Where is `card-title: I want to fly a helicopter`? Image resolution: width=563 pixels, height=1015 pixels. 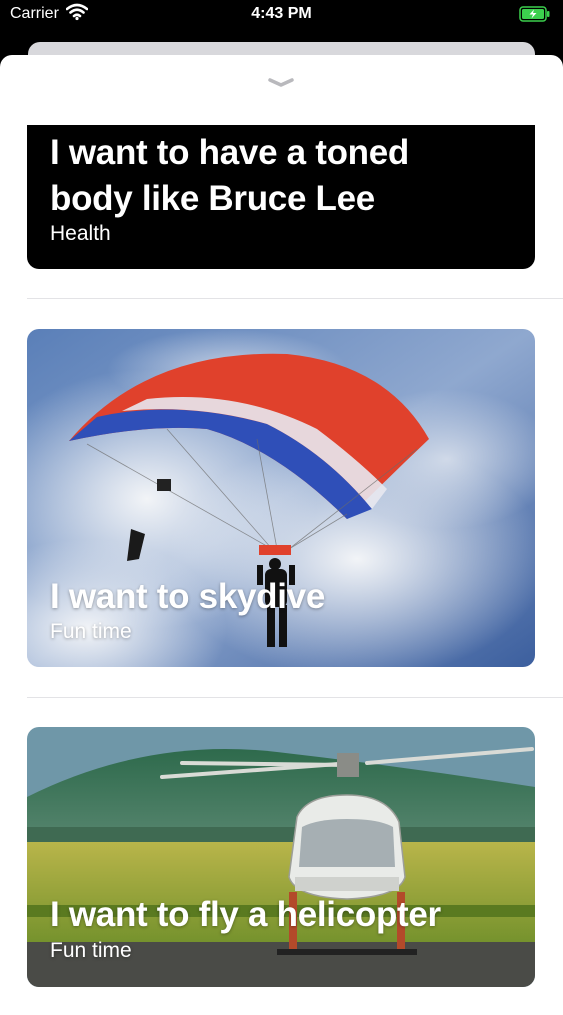 card-title: I want to fly a helicopter is located at coordinates (245, 914).